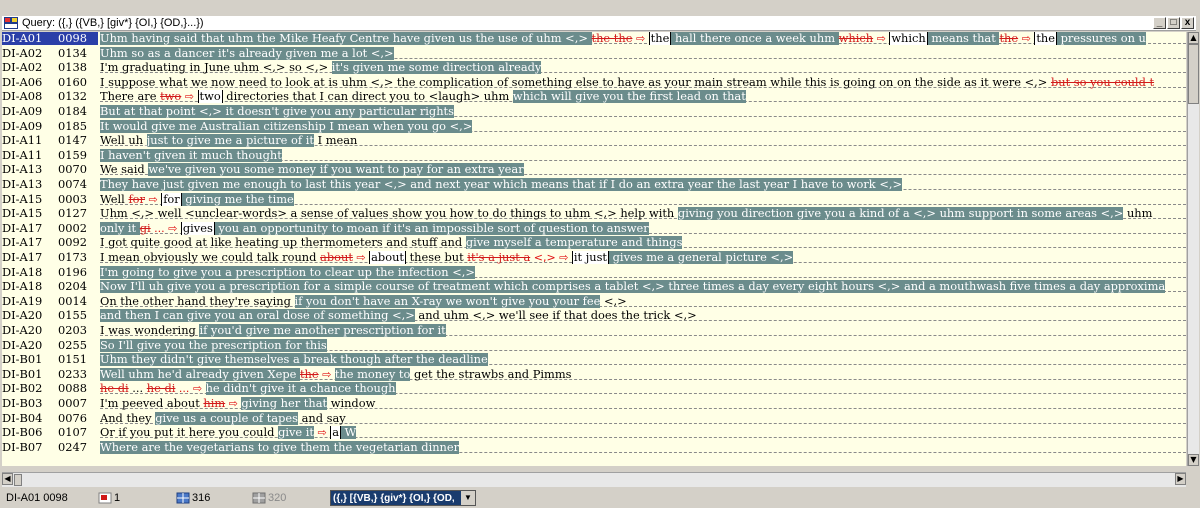 This screenshot has width=1200, height=508. I want to click on vertical-scrollbar: ▲ ▼, so click(1193, 249).